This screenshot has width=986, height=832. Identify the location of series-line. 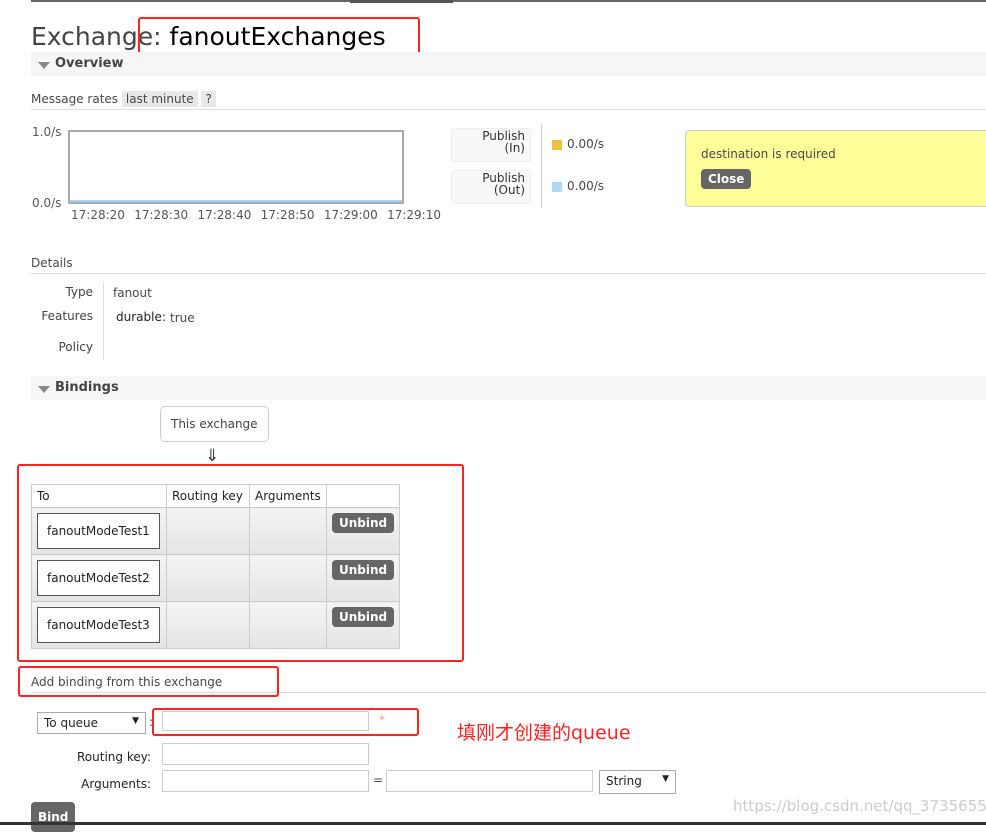
(236, 201).